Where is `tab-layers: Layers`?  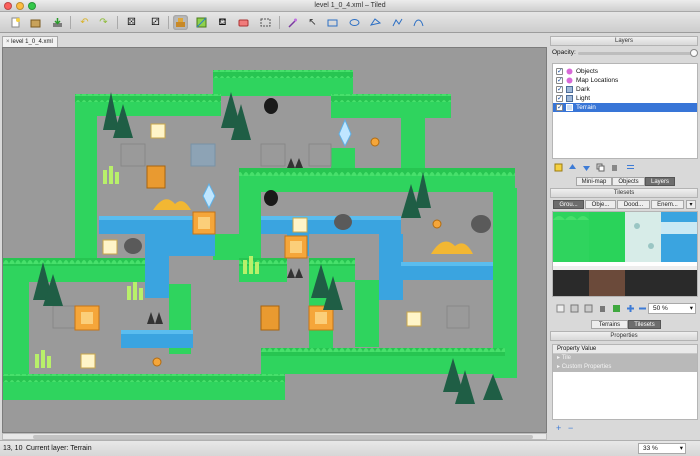
tab-layers: Layers is located at coordinates (660, 181).